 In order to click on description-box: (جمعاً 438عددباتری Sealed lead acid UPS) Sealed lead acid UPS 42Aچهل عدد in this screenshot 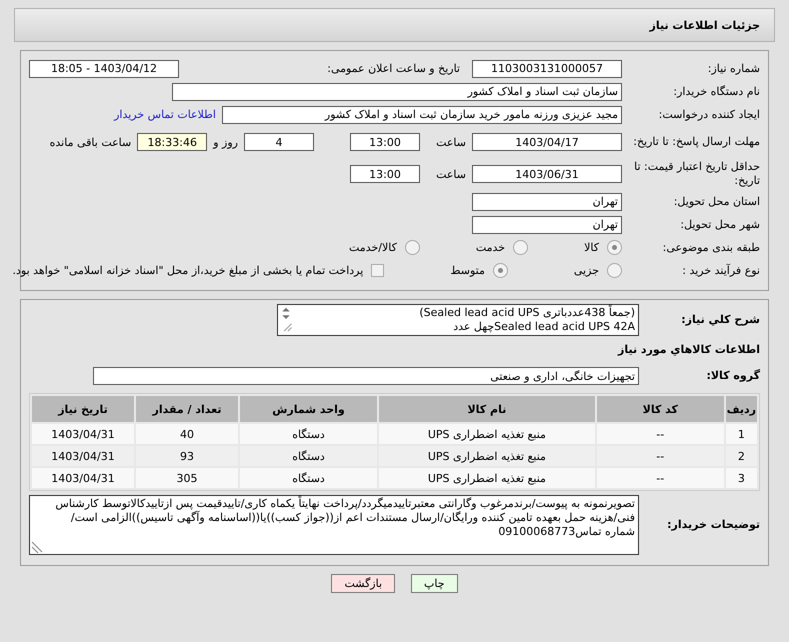, I will do `click(458, 320)`.